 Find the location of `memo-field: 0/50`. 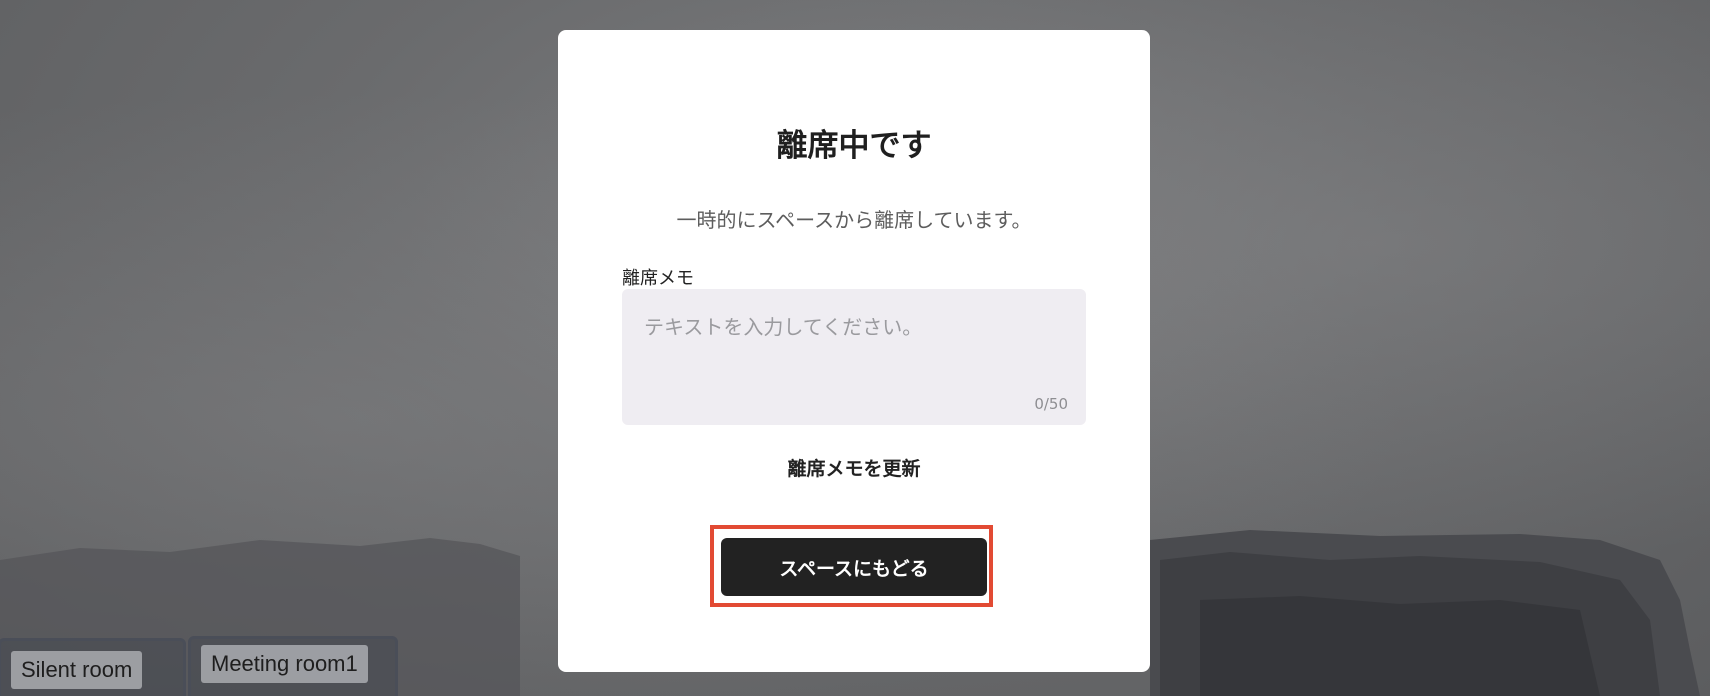

memo-field: 0/50 is located at coordinates (854, 357).